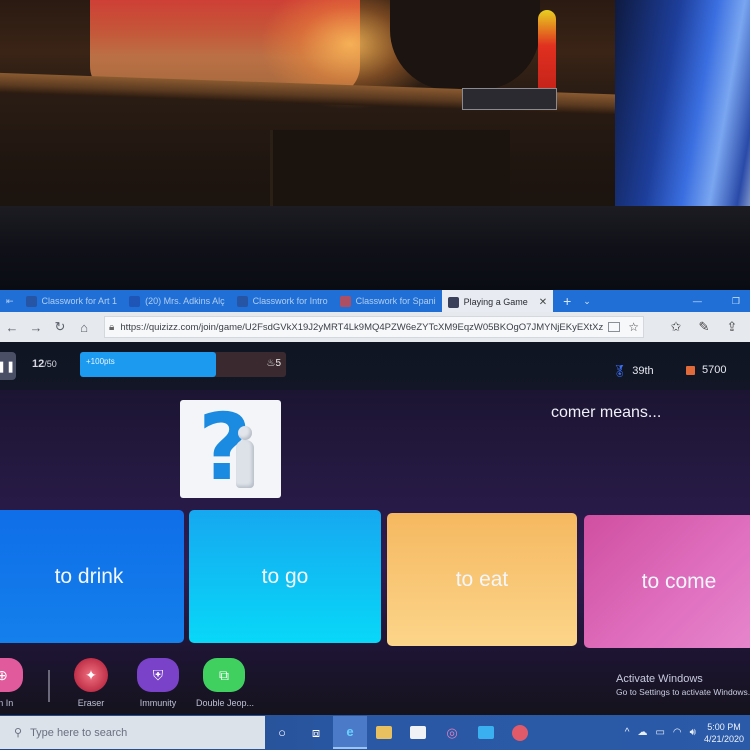  I want to click on tab-back-stack: ⇤, so click(10, 301).